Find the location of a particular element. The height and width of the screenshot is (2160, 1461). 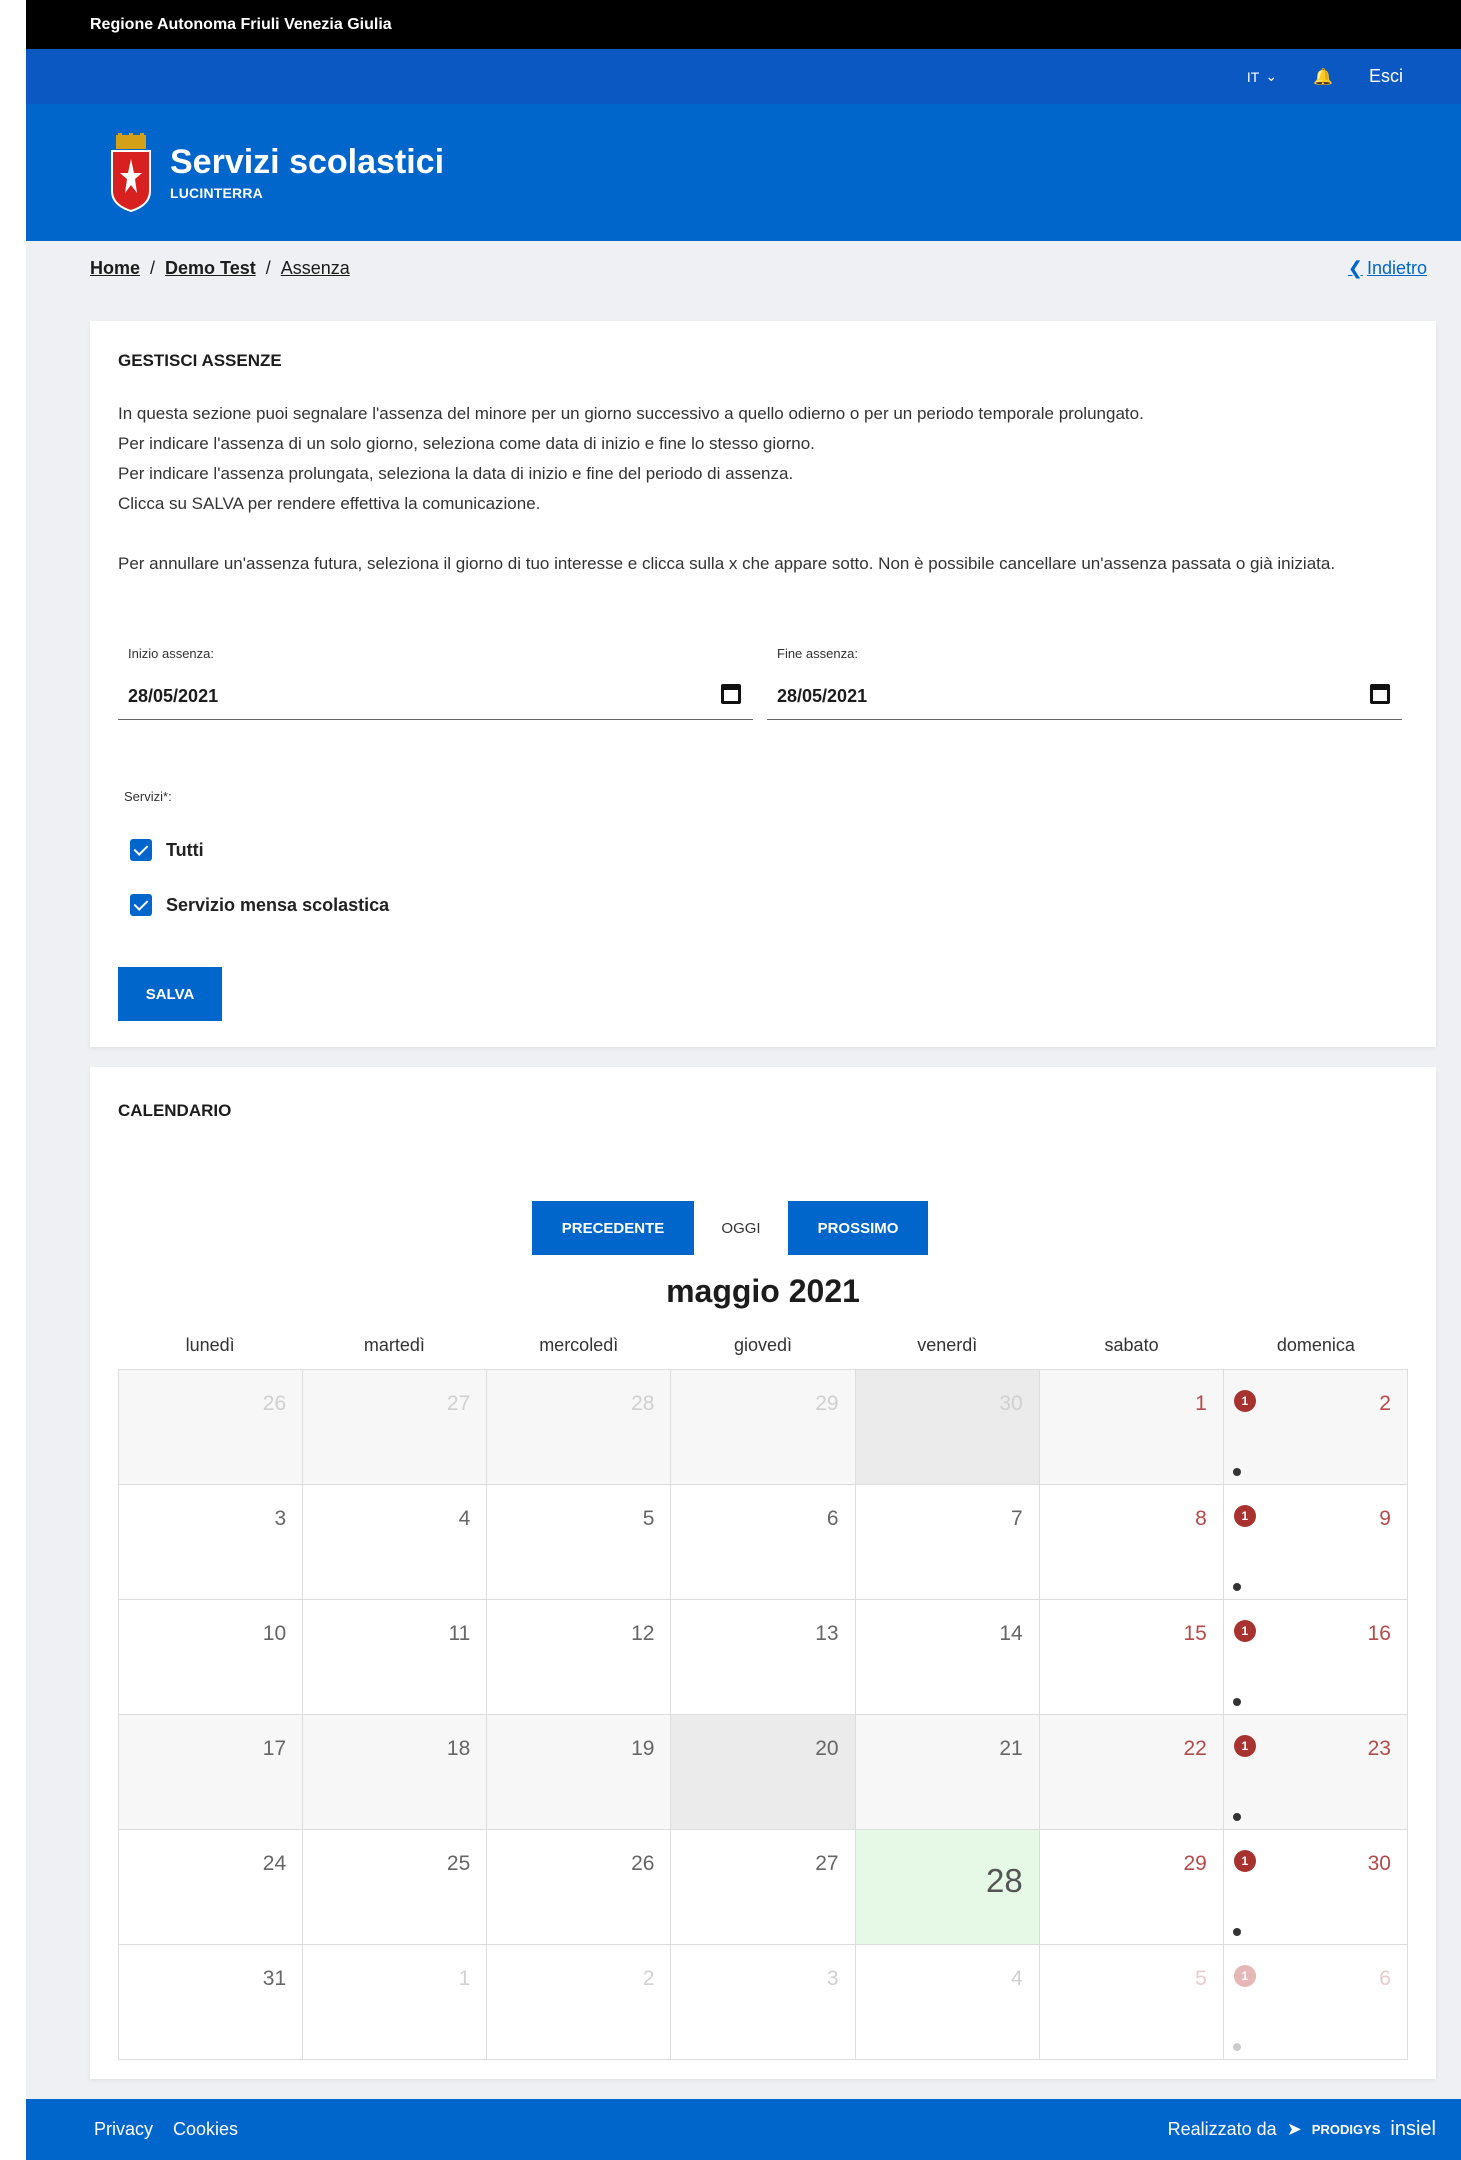

weekday-label: venerdì is located at coordinates (947, 1345).